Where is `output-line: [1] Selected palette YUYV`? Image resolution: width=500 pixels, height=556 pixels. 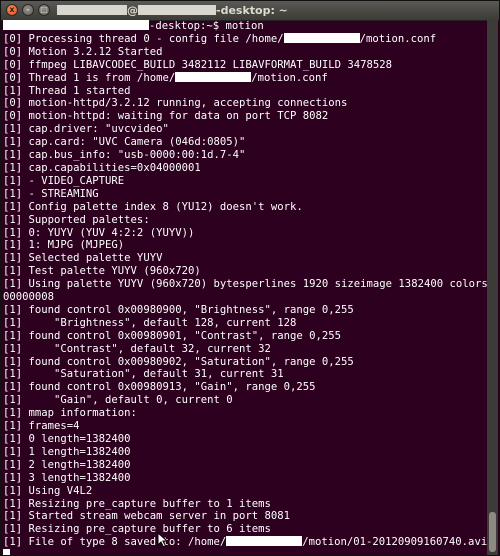
output-line: [1] Selected palette YUYV is located at coordinates (83, 258).